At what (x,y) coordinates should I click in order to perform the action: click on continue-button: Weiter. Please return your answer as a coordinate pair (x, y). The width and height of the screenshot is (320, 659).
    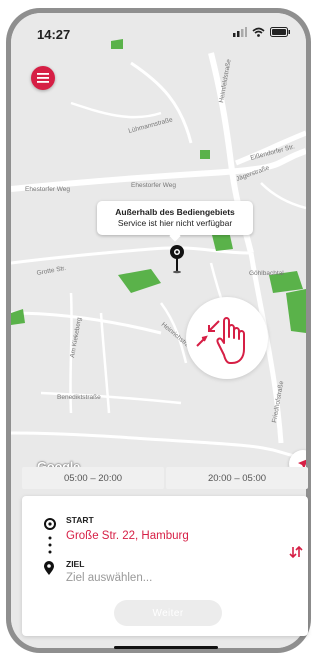
    Looking at the image, I should click on (168, 613).